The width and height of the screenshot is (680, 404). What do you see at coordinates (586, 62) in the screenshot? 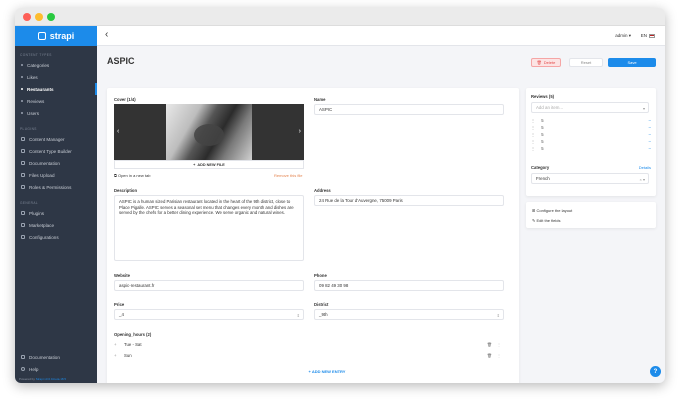
I see `reset-button: Reset` at bounding box center [586, 62].